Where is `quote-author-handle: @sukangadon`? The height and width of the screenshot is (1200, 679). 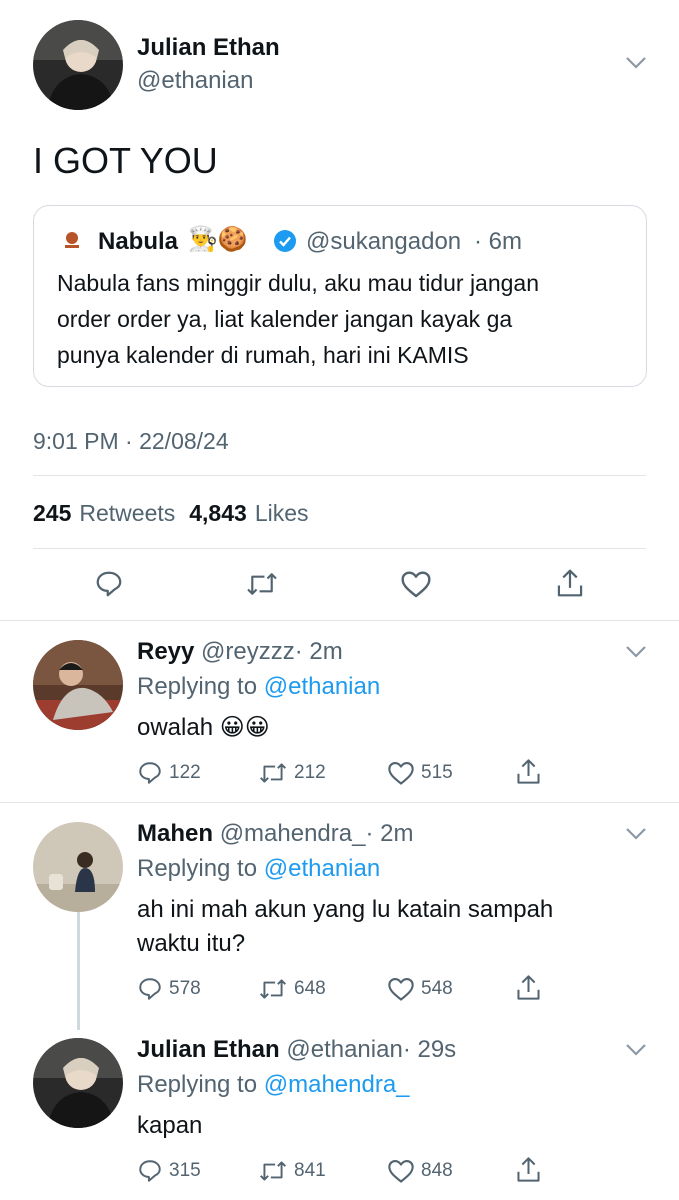 quote-author-handle: @sukangadon is located at coordinates (383, 242).